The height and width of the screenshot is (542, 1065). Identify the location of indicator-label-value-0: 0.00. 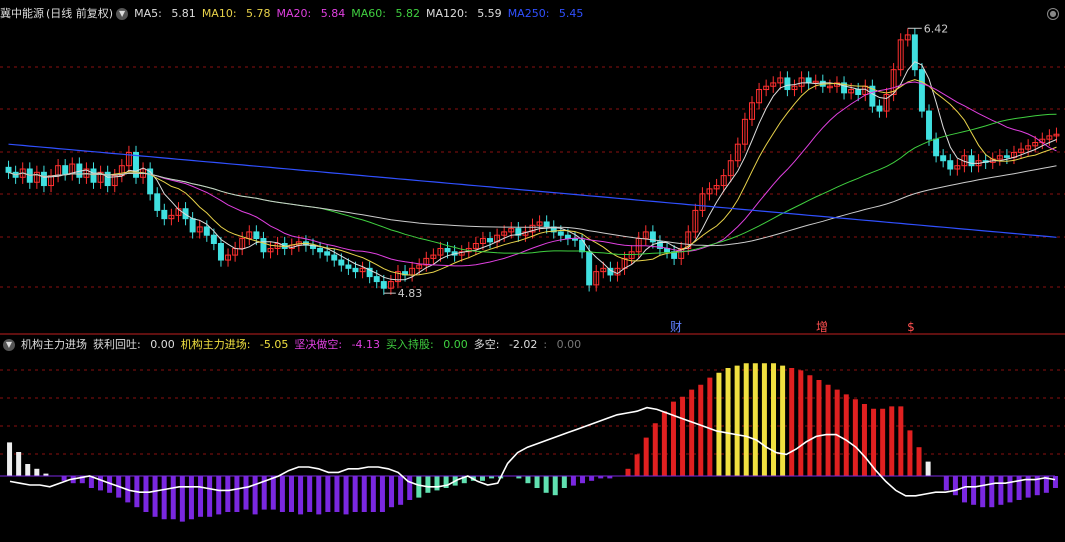
(162, 344).